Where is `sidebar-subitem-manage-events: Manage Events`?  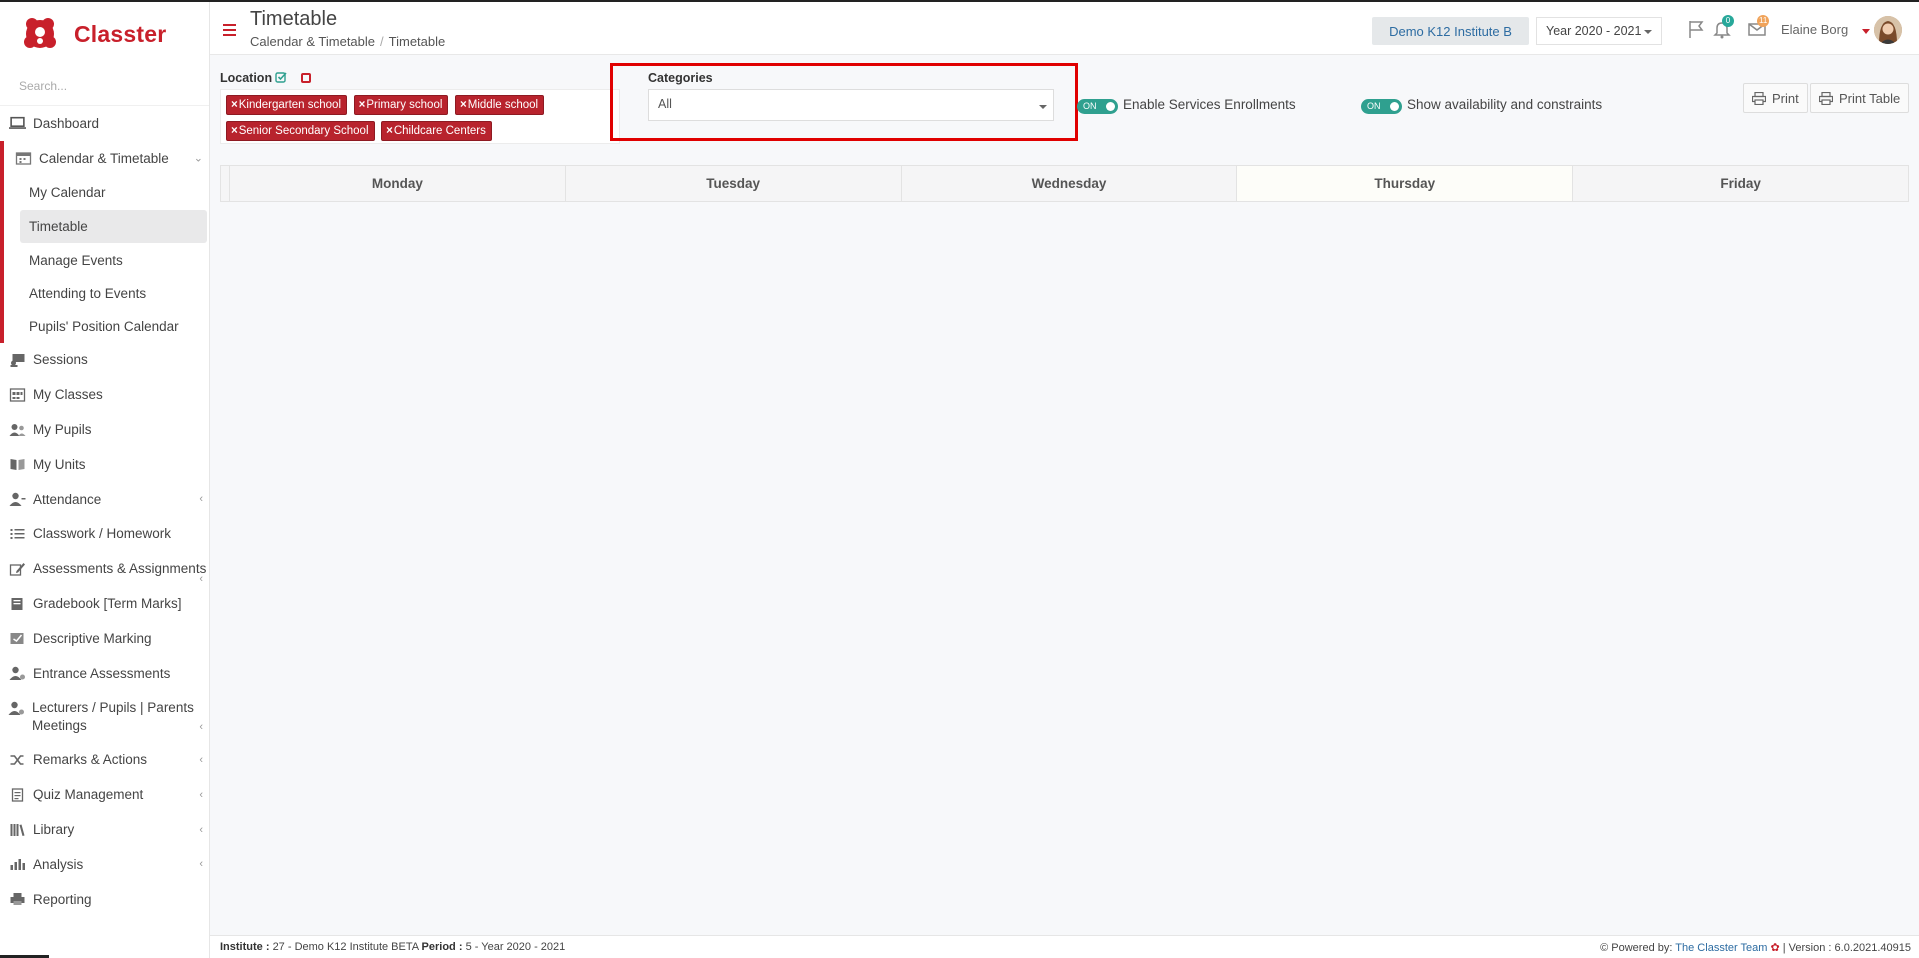
sidebar-subitem-manage-events: Manage Events is located at coordinates (105, 260).